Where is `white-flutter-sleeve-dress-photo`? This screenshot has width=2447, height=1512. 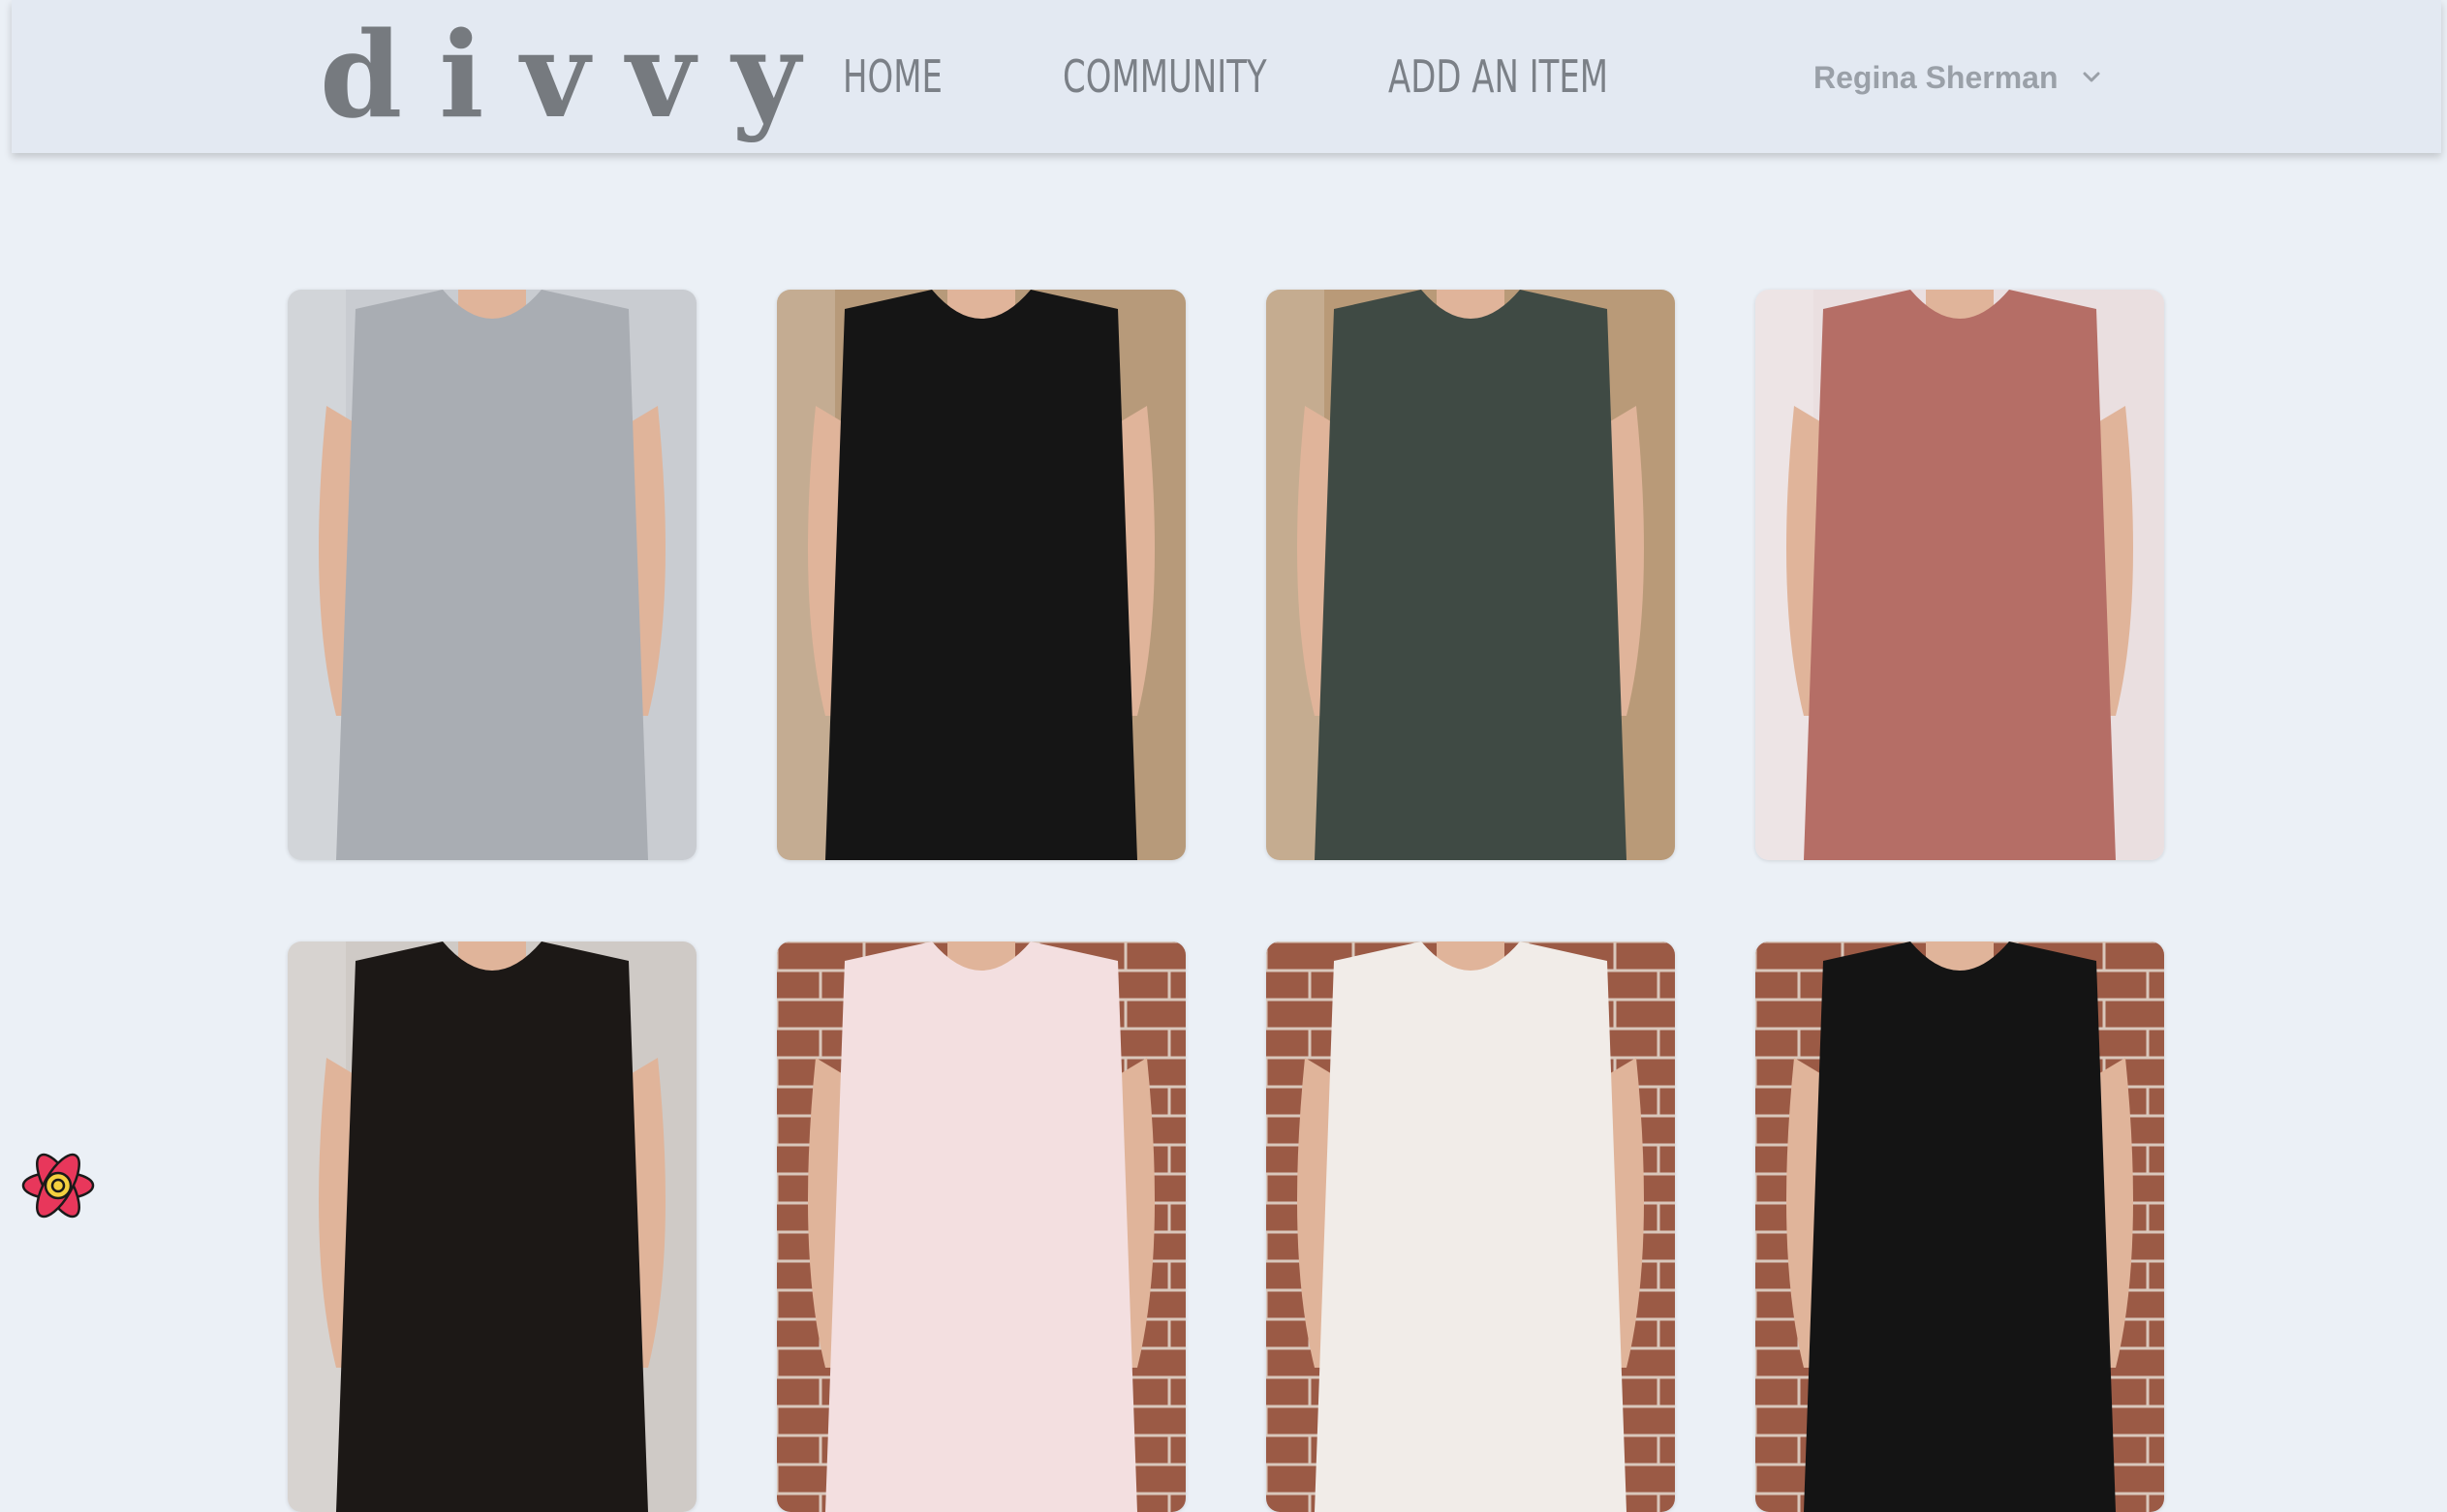
white-flutter-sleeve-dress-photo is located at coordinates (1470, 1226).